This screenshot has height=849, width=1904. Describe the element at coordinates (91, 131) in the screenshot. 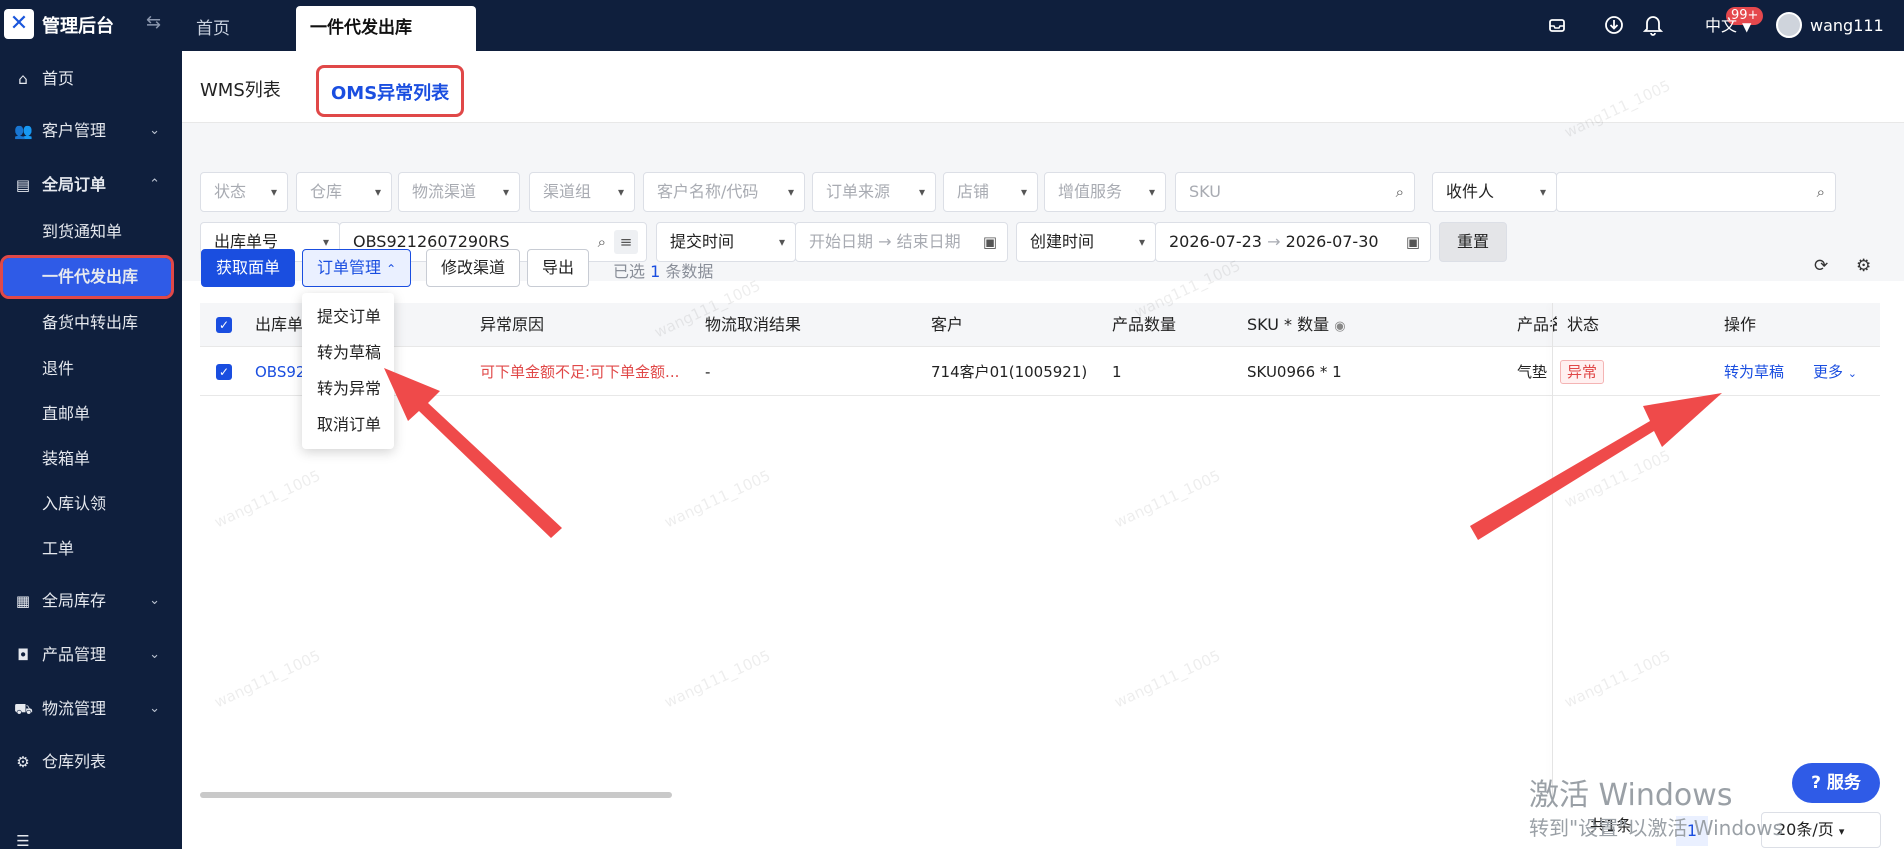

I see `sidebar-item-customers: 👥 客户管理 ⌄` at that location.